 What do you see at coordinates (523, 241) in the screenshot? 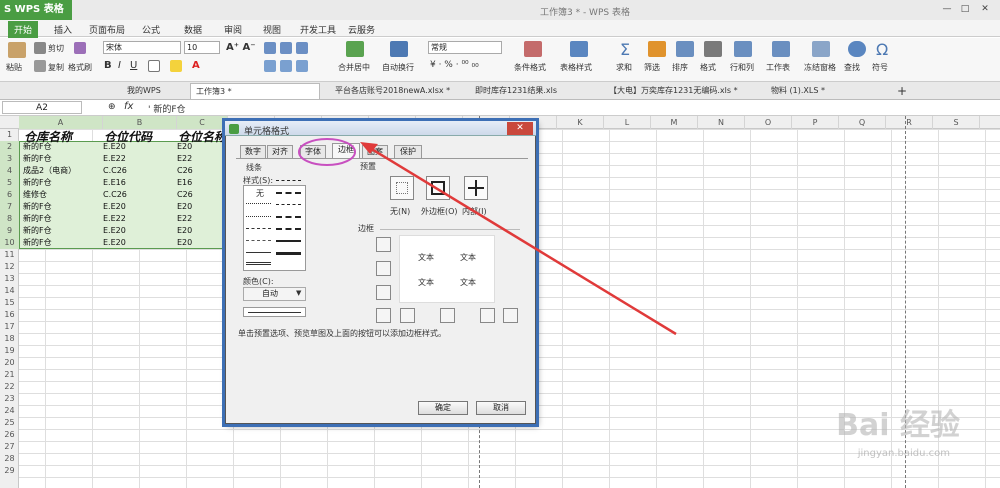
I see `annotation-arrow` at bounding box center [523, 241].